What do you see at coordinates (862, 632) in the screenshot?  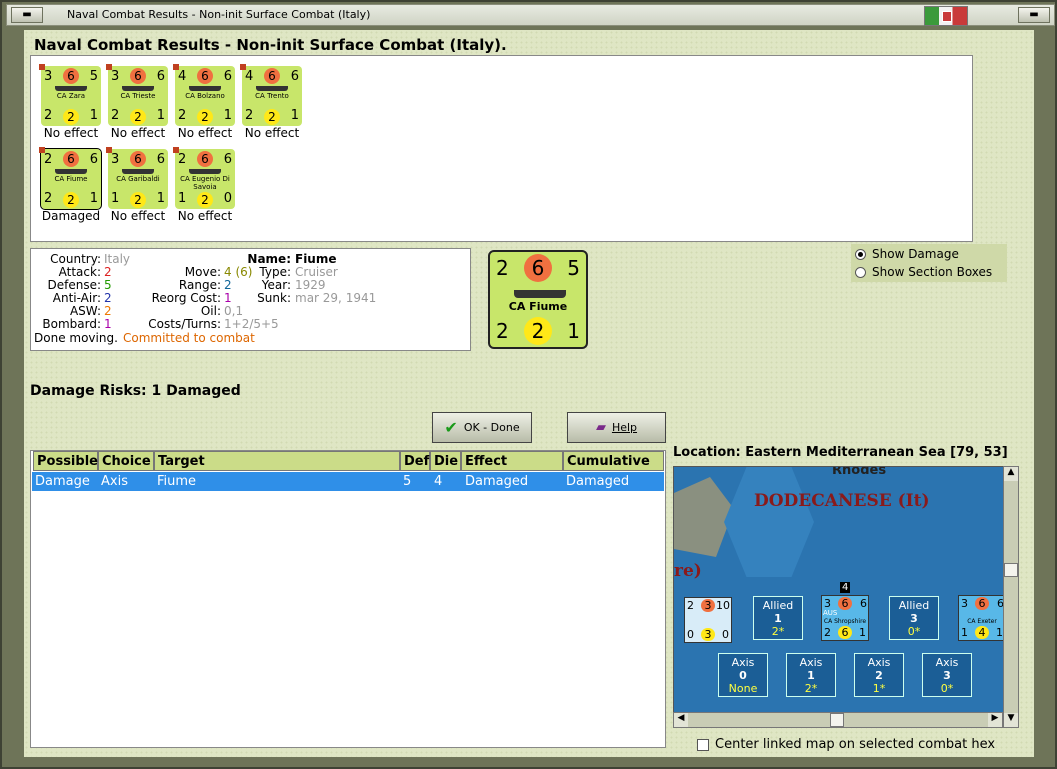 I see `ship2-br: 1` at bounding box center [862, 632].